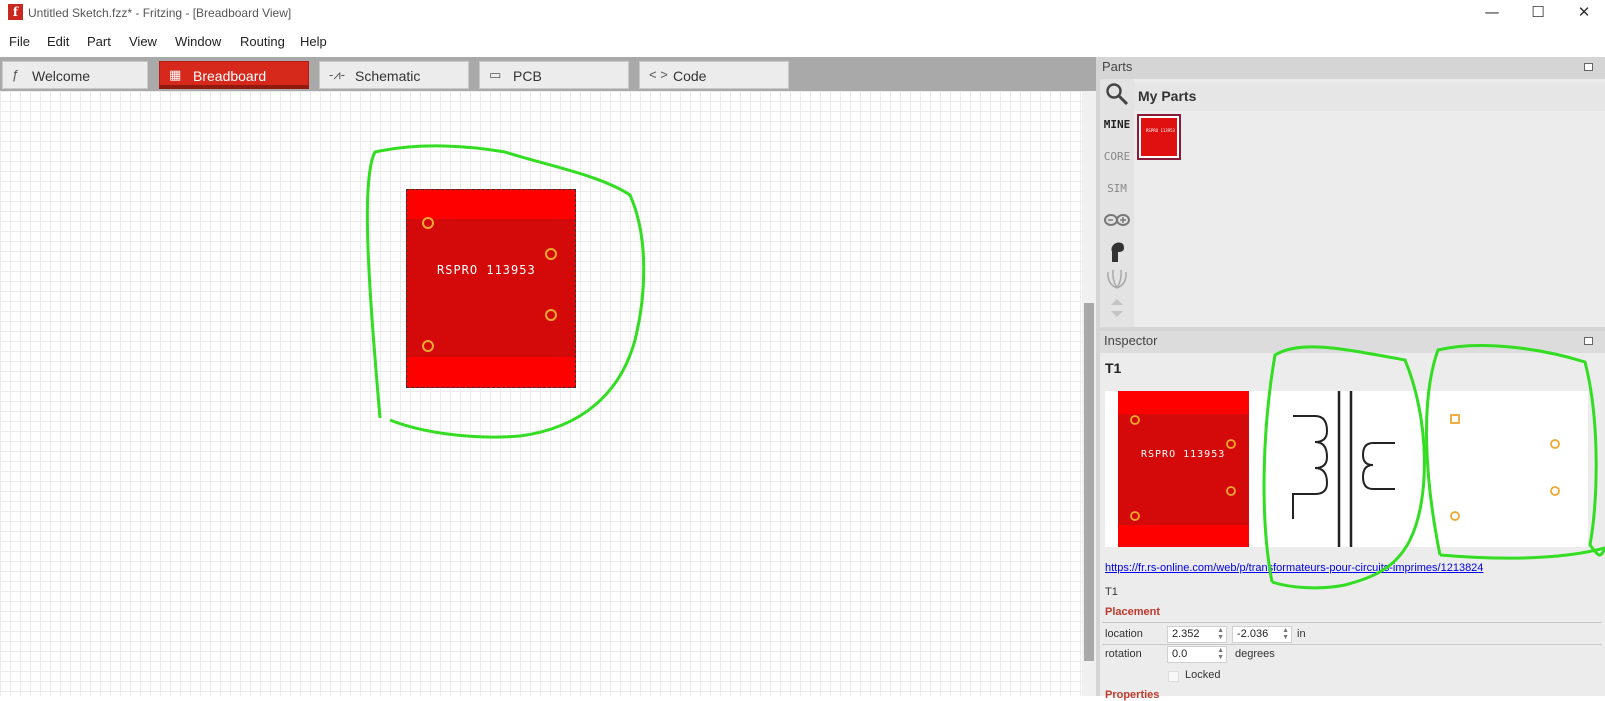 Image resolution: width=1605 pixels, height=701 pixels. What do you see at coordinates (1133, 612) in the screenshot?
I see `placement-header: Placement` at bounding box center [1133, 612].